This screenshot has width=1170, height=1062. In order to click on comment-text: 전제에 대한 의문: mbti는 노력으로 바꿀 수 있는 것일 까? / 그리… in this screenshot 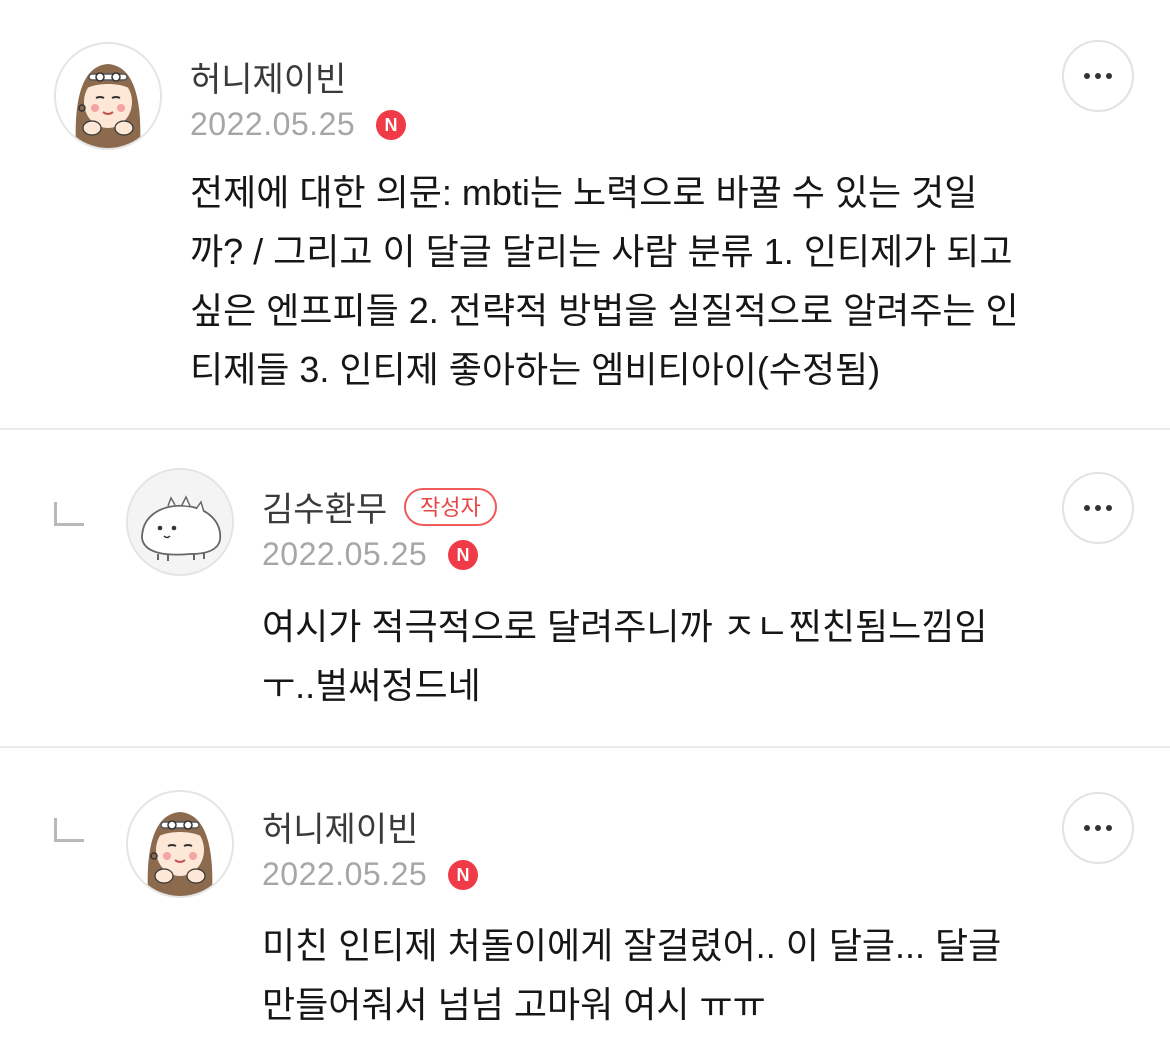, I will do `click(604, 281)`.